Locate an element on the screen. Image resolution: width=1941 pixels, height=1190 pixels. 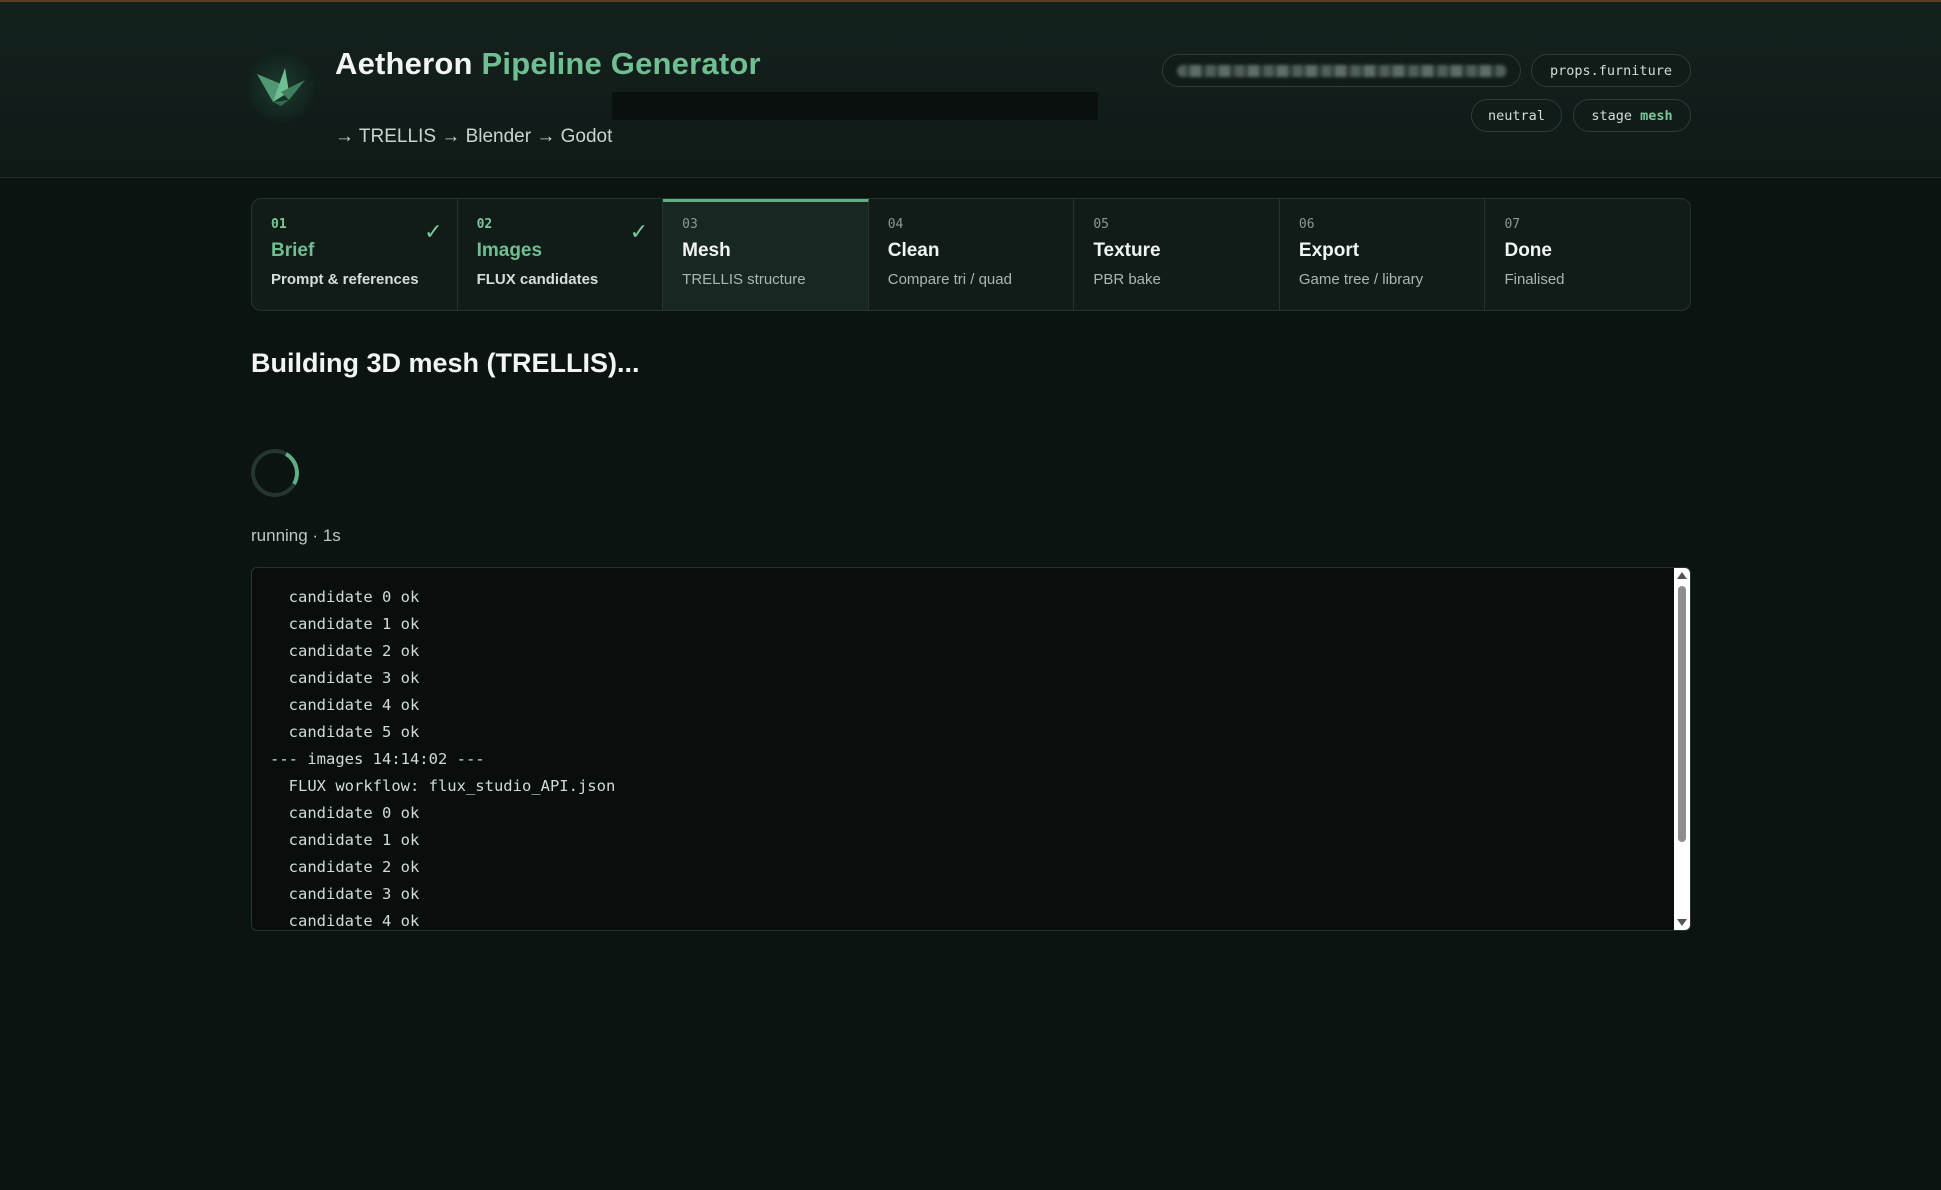
step-number: 07 is located at coordinates (1512, 224).